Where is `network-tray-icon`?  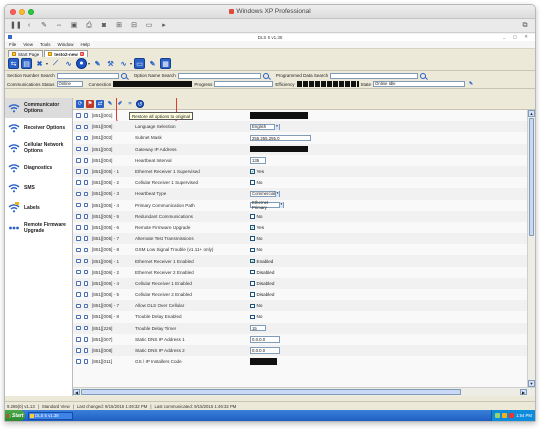 network-tray-icon is located at coordinates (497, 415).